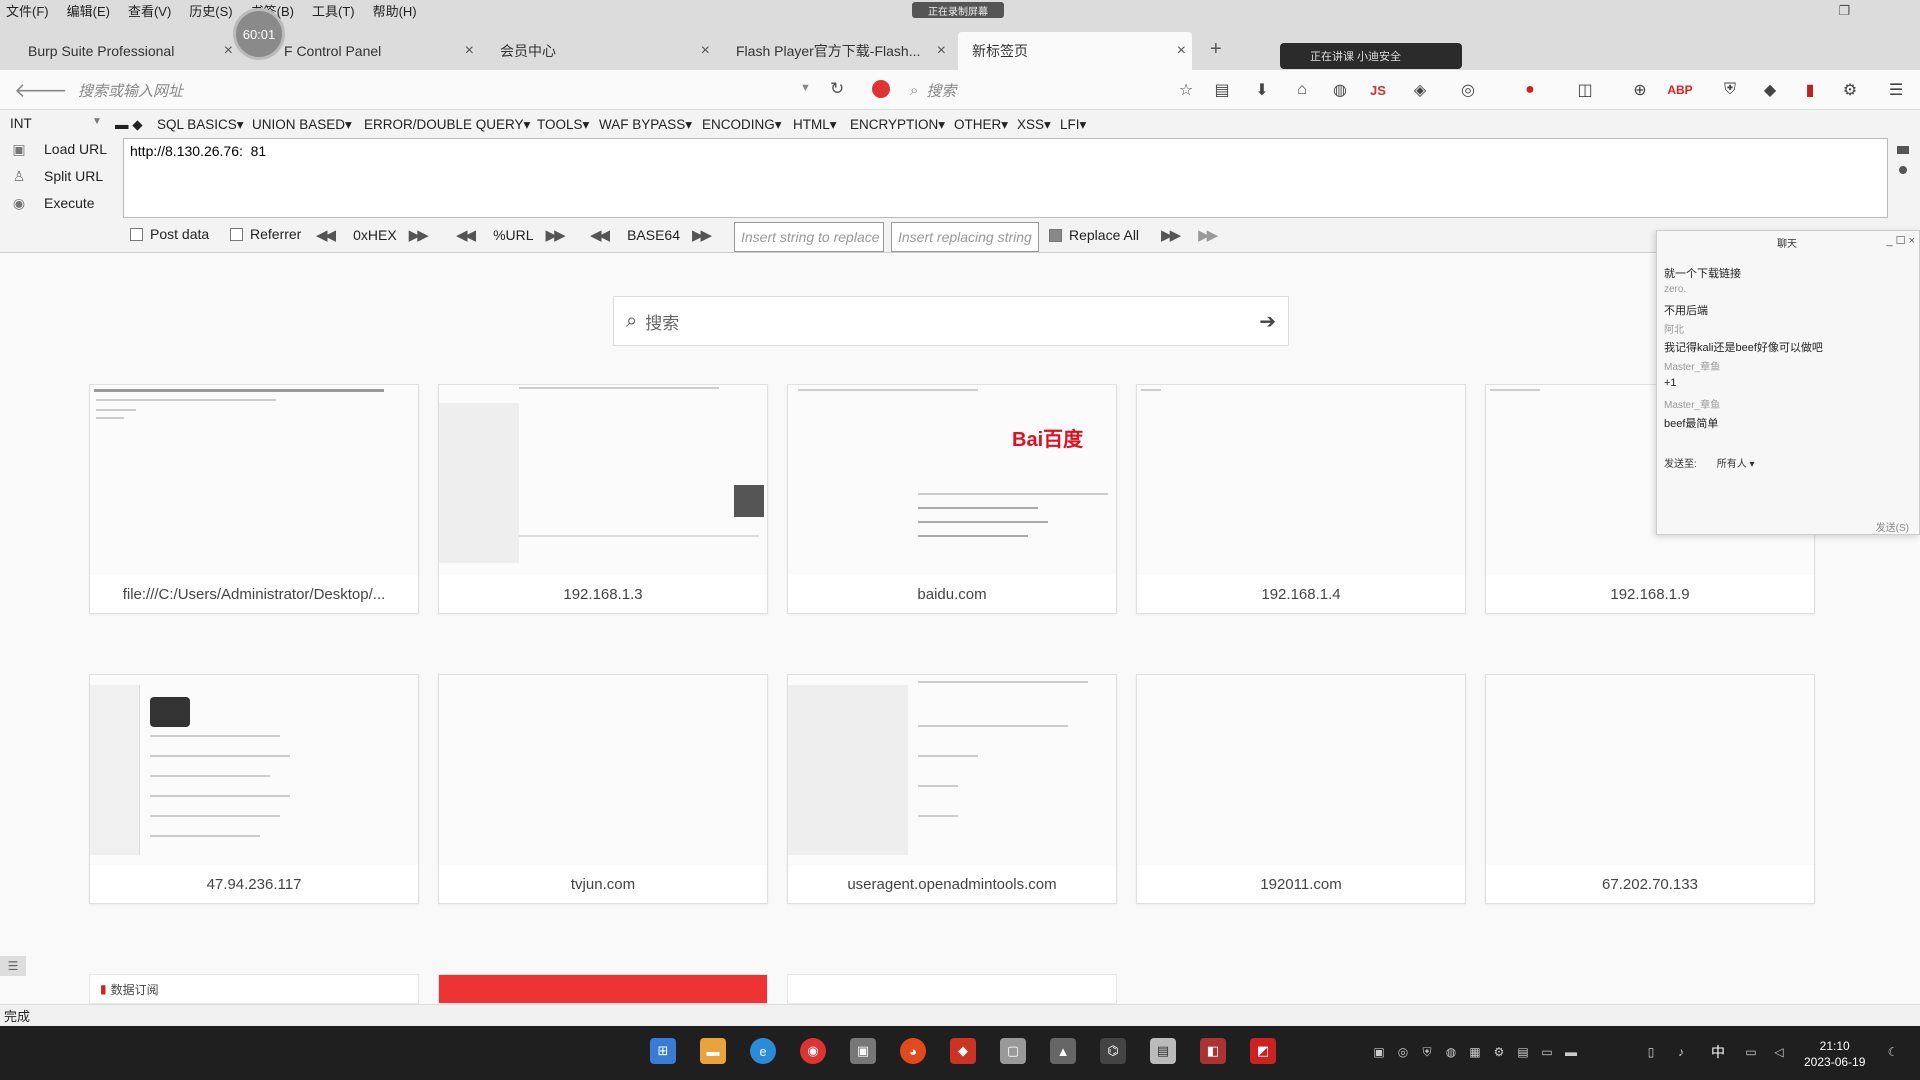 The width and height of the screenshot is (1920, 1080). I want to click on url-encode-icon: ▶▶, so click(556, 235).